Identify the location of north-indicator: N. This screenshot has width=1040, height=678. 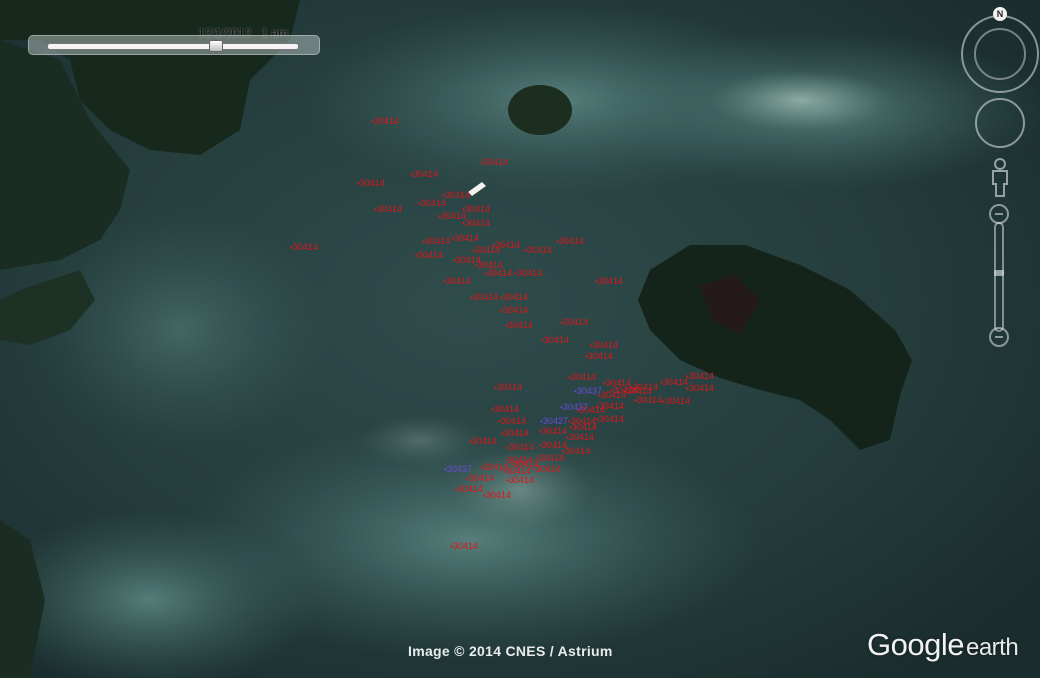
(1000, 14).